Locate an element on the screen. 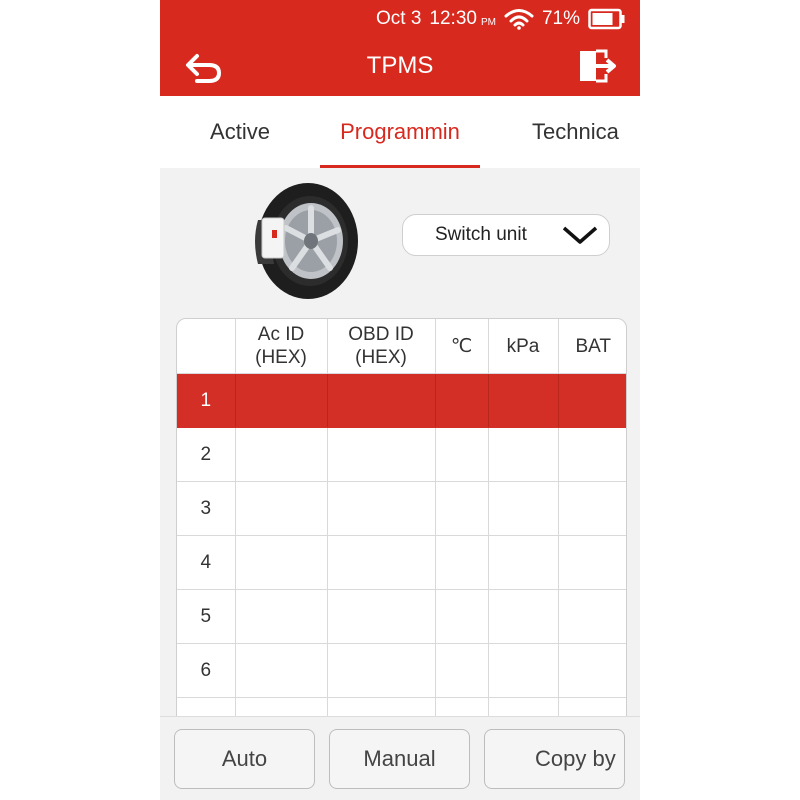  status-bar: Oct 3 12:30 PM 71% is located at coordinates (501, 19).